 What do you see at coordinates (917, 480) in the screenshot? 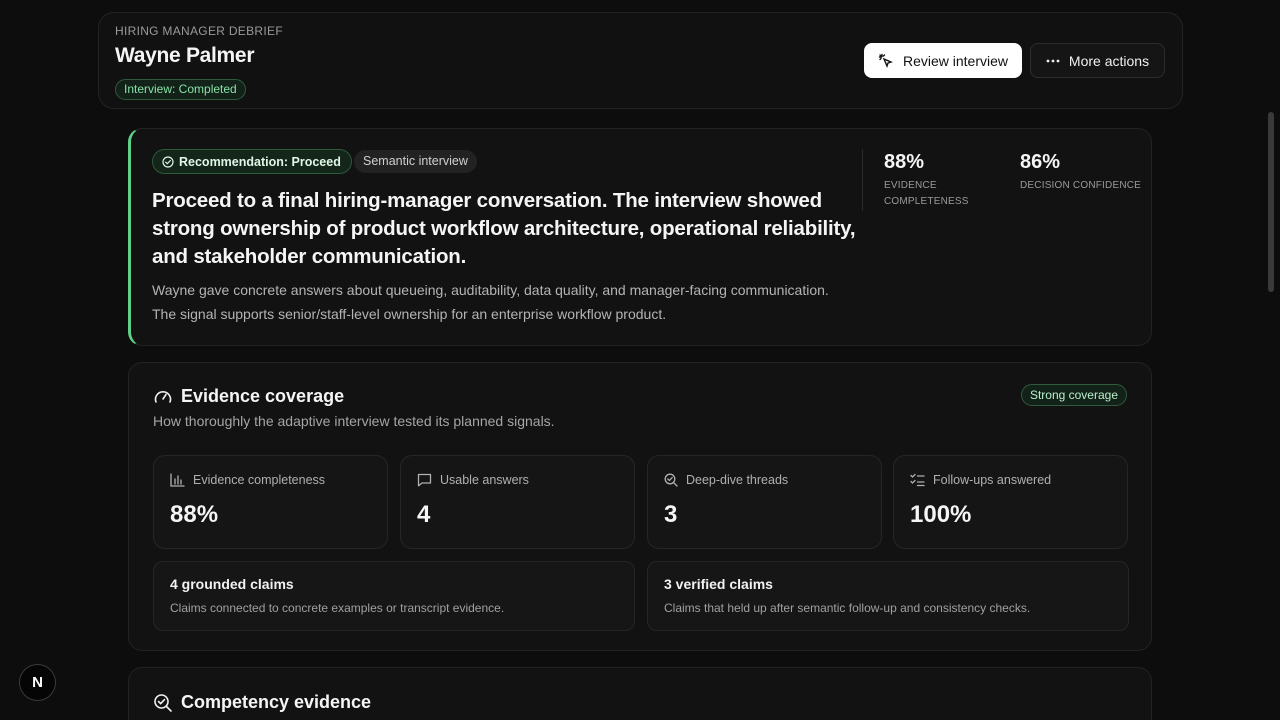
I see `list-checks-icon` at bounding box center [917, 480].